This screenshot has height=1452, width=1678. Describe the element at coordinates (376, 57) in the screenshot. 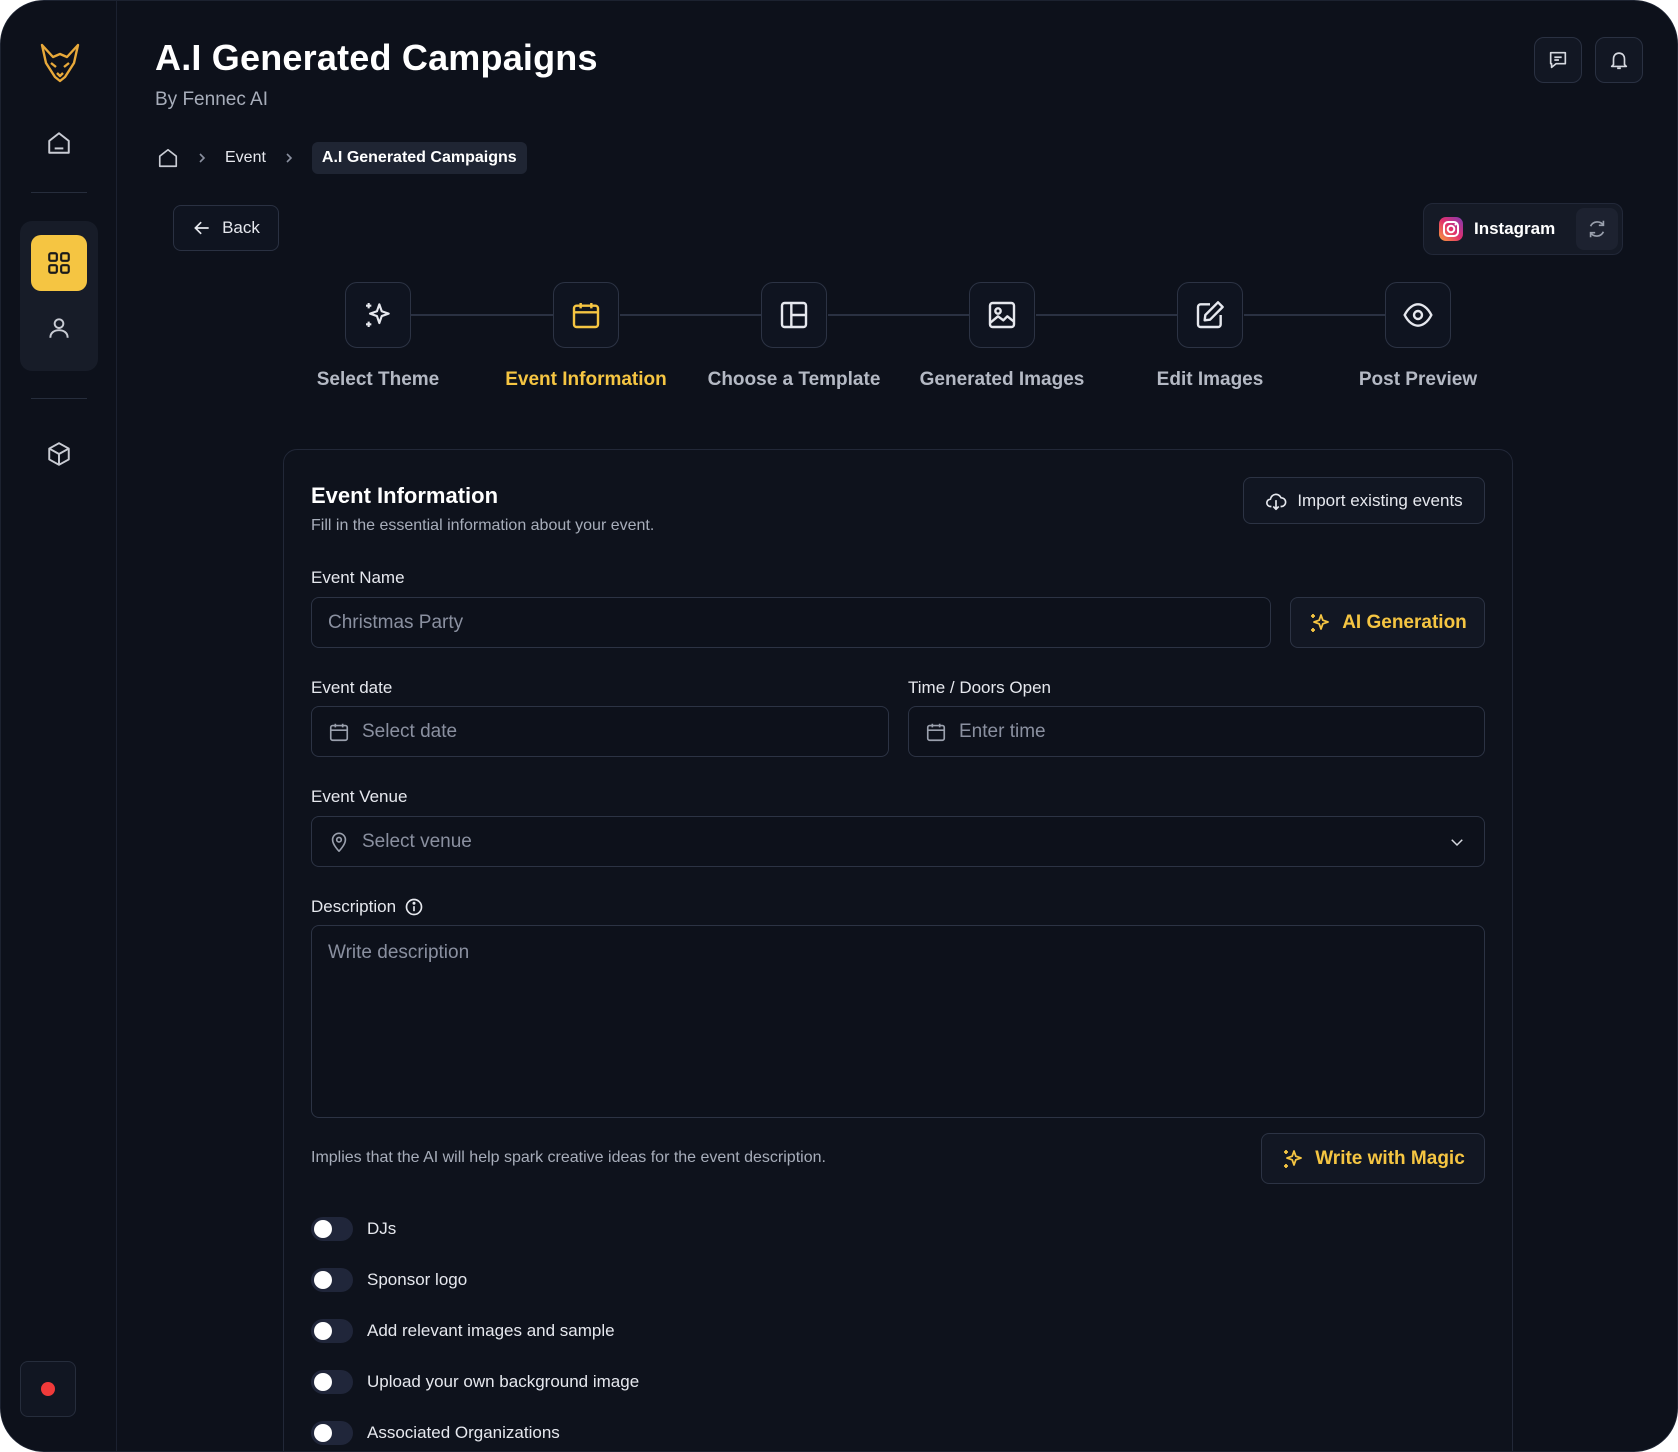

I see `page-title: A.I Generated Campaigns` at that location.